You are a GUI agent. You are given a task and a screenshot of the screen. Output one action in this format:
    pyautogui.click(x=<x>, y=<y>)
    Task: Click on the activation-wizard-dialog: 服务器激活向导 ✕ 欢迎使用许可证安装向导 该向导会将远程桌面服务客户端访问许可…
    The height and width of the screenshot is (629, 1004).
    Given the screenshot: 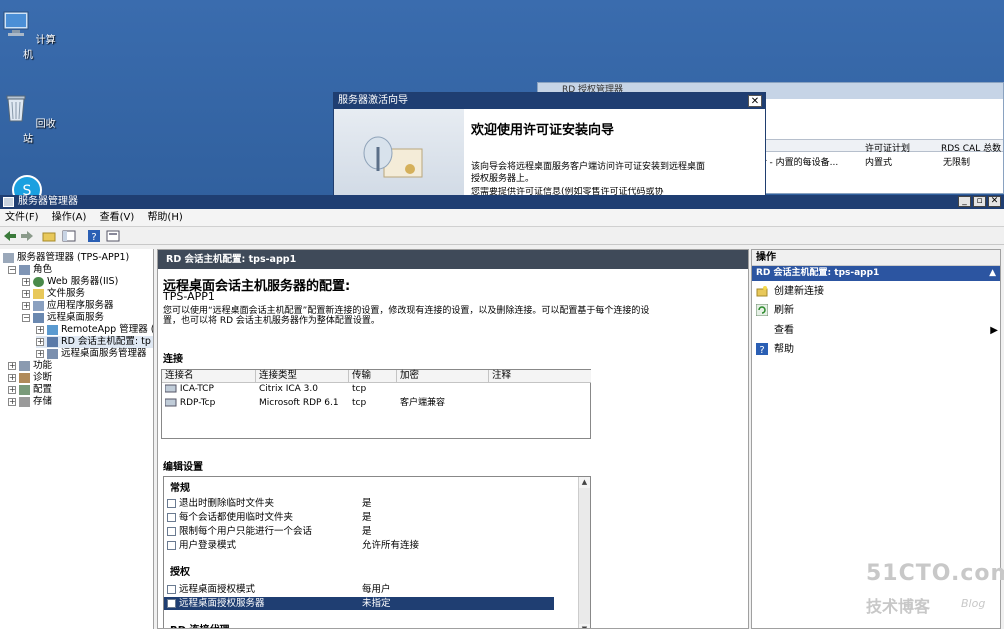 What is the action you would take?
    pyautogui.click(x=549, y=144)
    